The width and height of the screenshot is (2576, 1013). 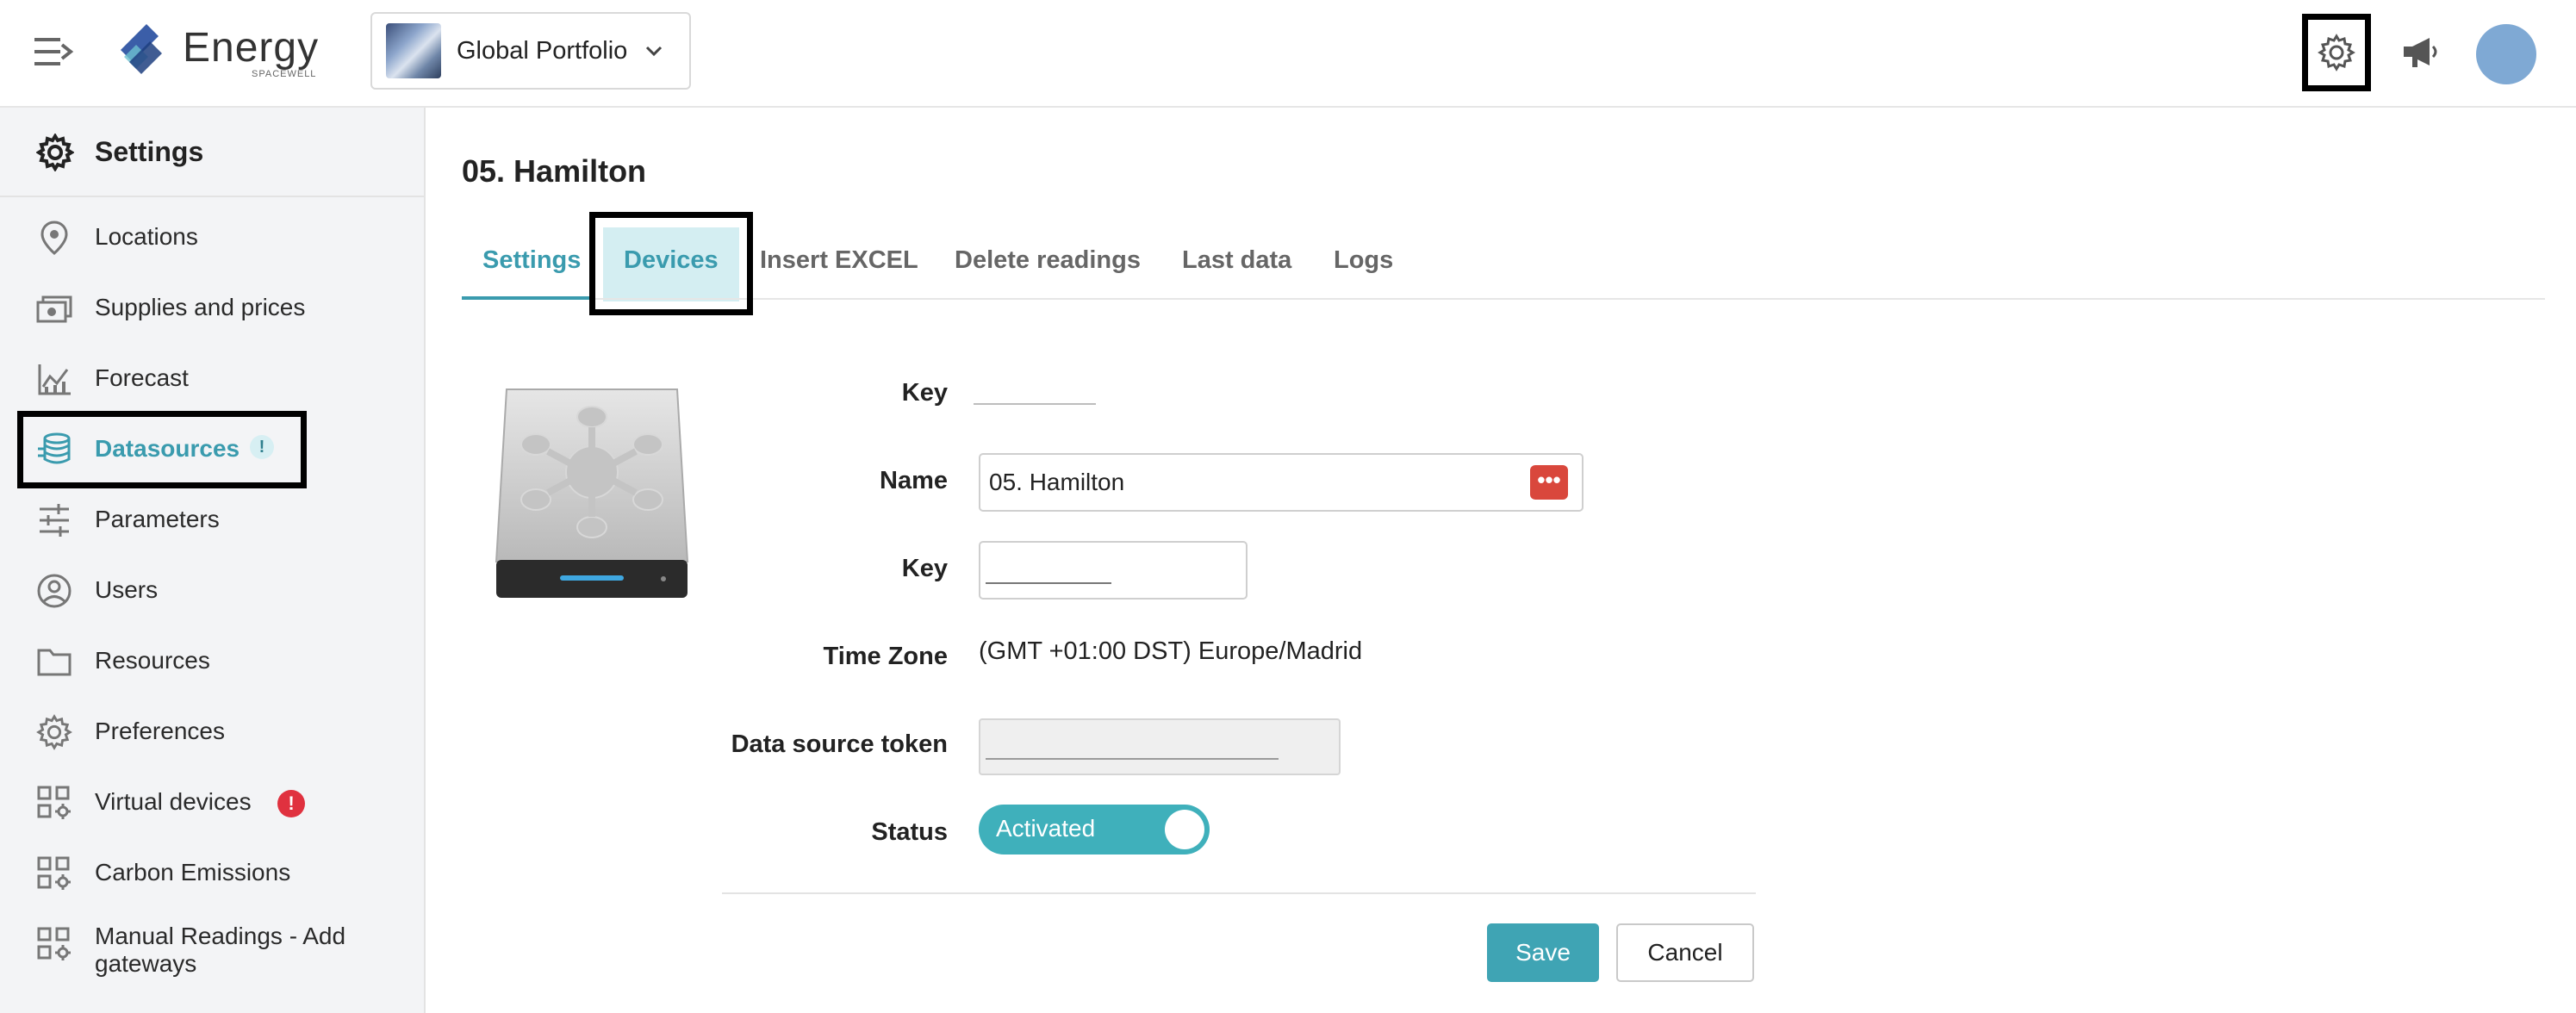 What do you see at coordinates (1685, 952) in the screenshot?
I see `cancel-button: Cancel` at bounding box center [1685, 952].